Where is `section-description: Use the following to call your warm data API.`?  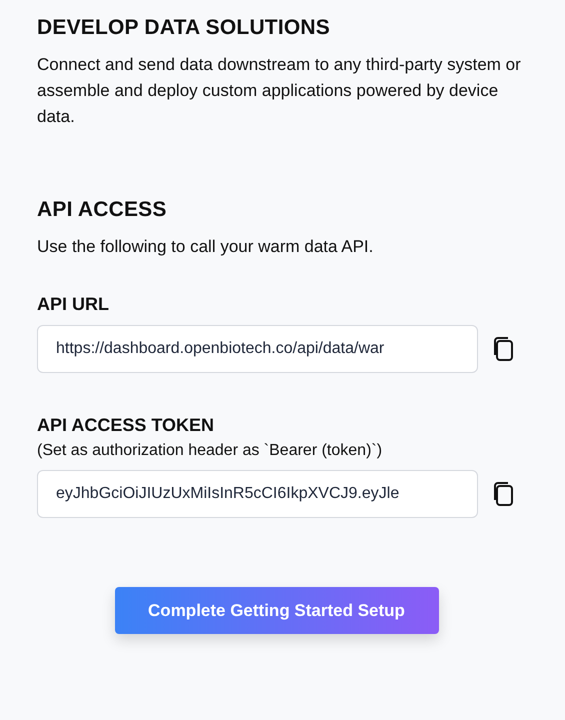 section-description: Use the following to call your warm data API. is located at coordinates (205, 247).